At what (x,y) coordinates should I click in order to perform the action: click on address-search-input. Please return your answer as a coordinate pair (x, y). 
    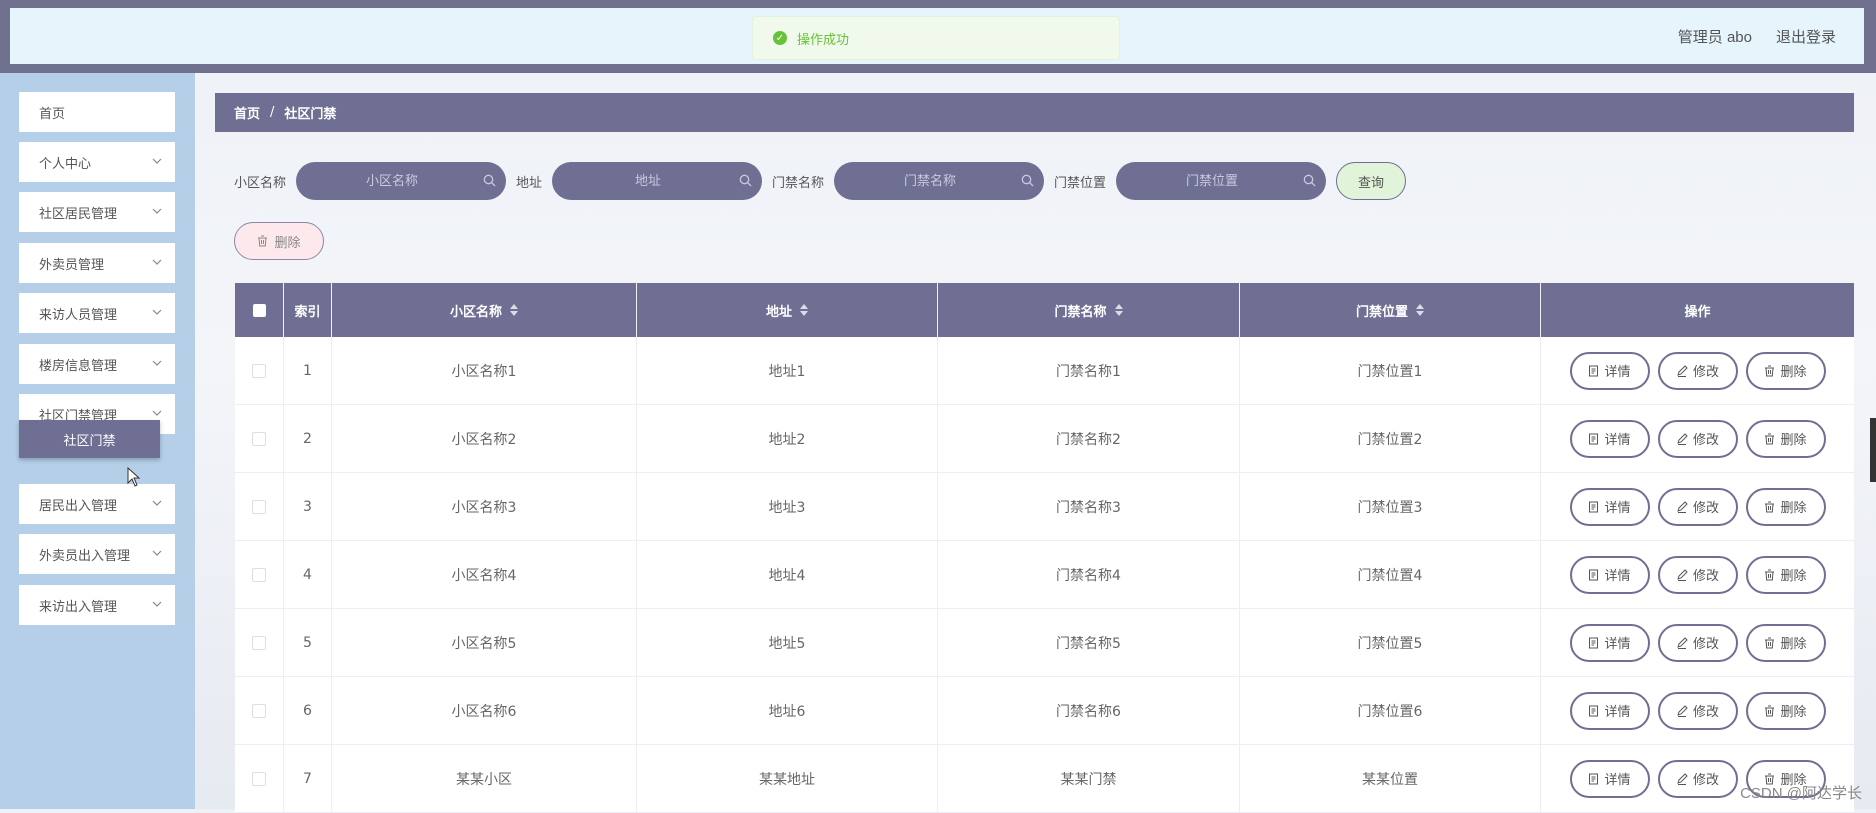
    Looking at the image, I should click on (657, 181).